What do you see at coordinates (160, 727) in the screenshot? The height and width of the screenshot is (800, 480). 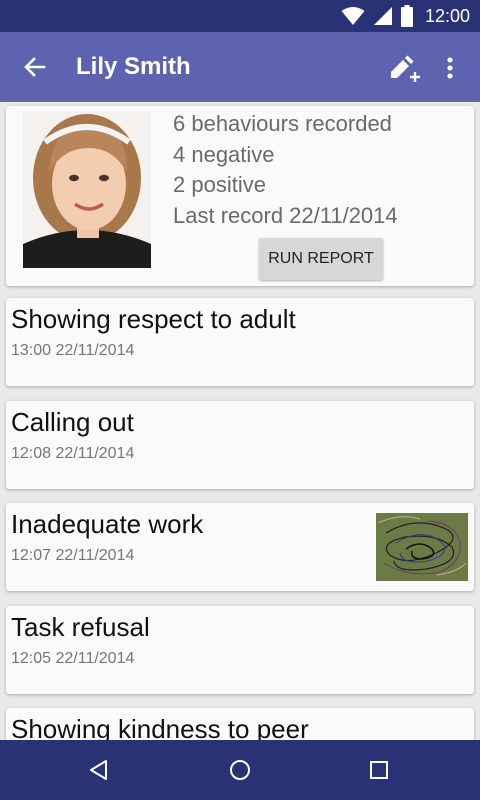 I see `record-title: Showing kindness to peer` at bounding box center [160, 727].